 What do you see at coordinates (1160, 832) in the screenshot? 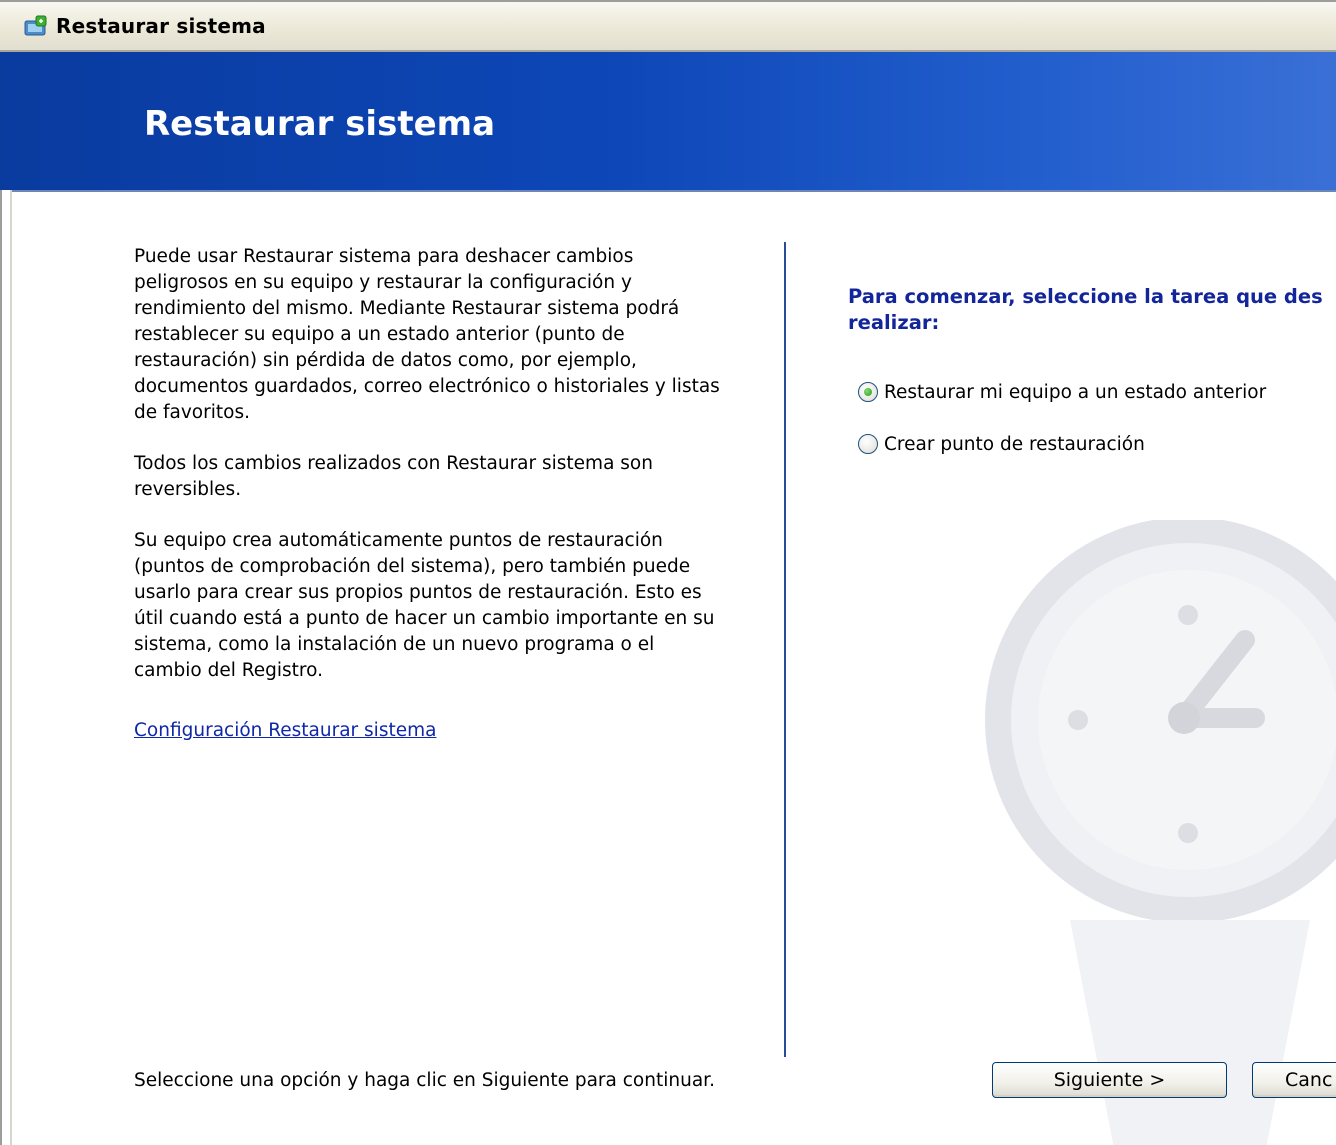
I see `clock-watermark-icon` at bounding box center [1160, 832].